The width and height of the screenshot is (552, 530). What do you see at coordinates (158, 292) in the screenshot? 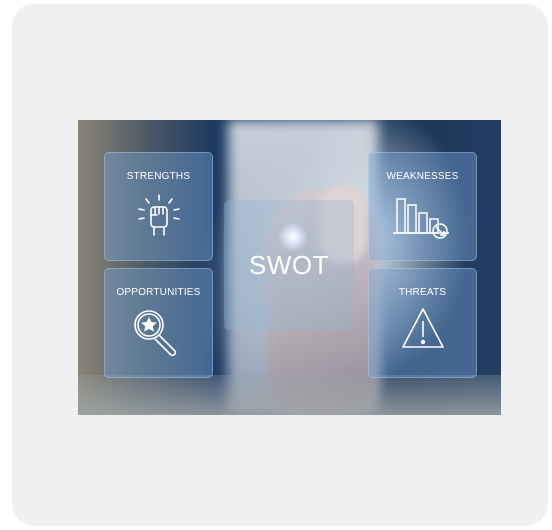
I see `panel-title-opportunities: OPPORTUNITIES` at bounding box center [158, 292].